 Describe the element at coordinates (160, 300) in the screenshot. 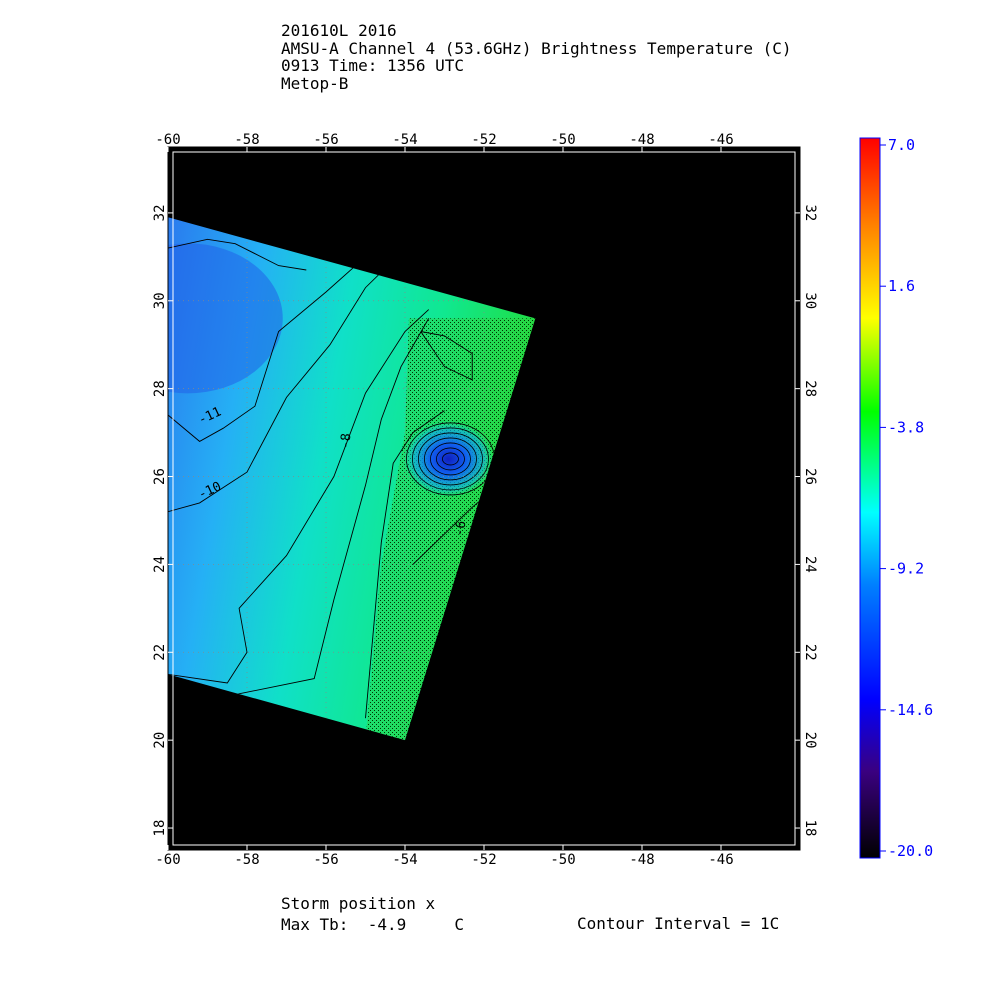

I see `y-tick-label-left: 30` at that location.